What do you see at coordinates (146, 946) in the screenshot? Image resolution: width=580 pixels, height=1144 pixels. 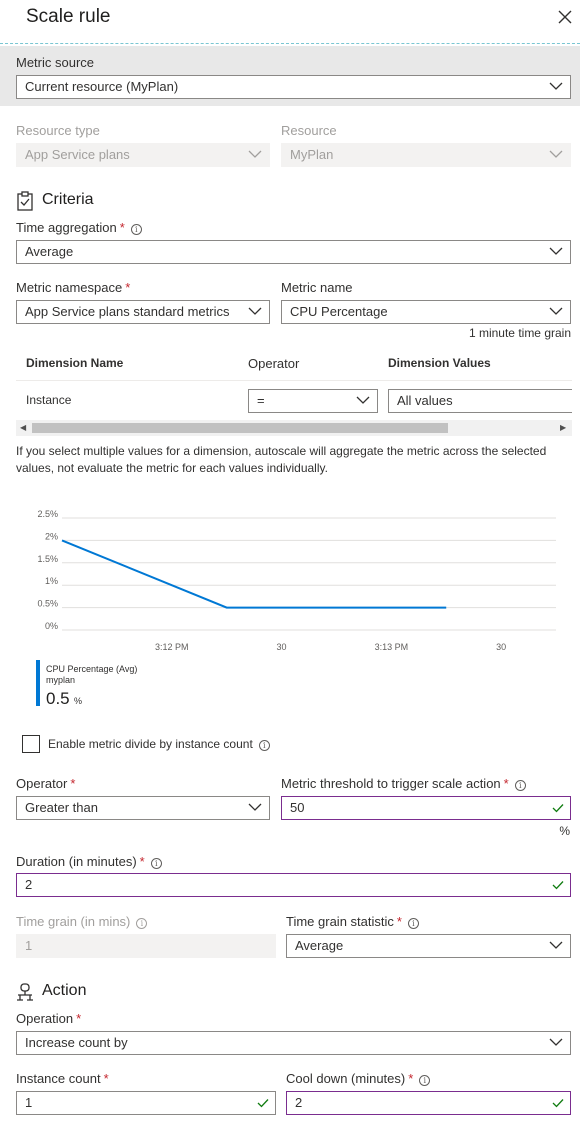 I see `time-grain-input: 1` at bounding box center [146, 946].